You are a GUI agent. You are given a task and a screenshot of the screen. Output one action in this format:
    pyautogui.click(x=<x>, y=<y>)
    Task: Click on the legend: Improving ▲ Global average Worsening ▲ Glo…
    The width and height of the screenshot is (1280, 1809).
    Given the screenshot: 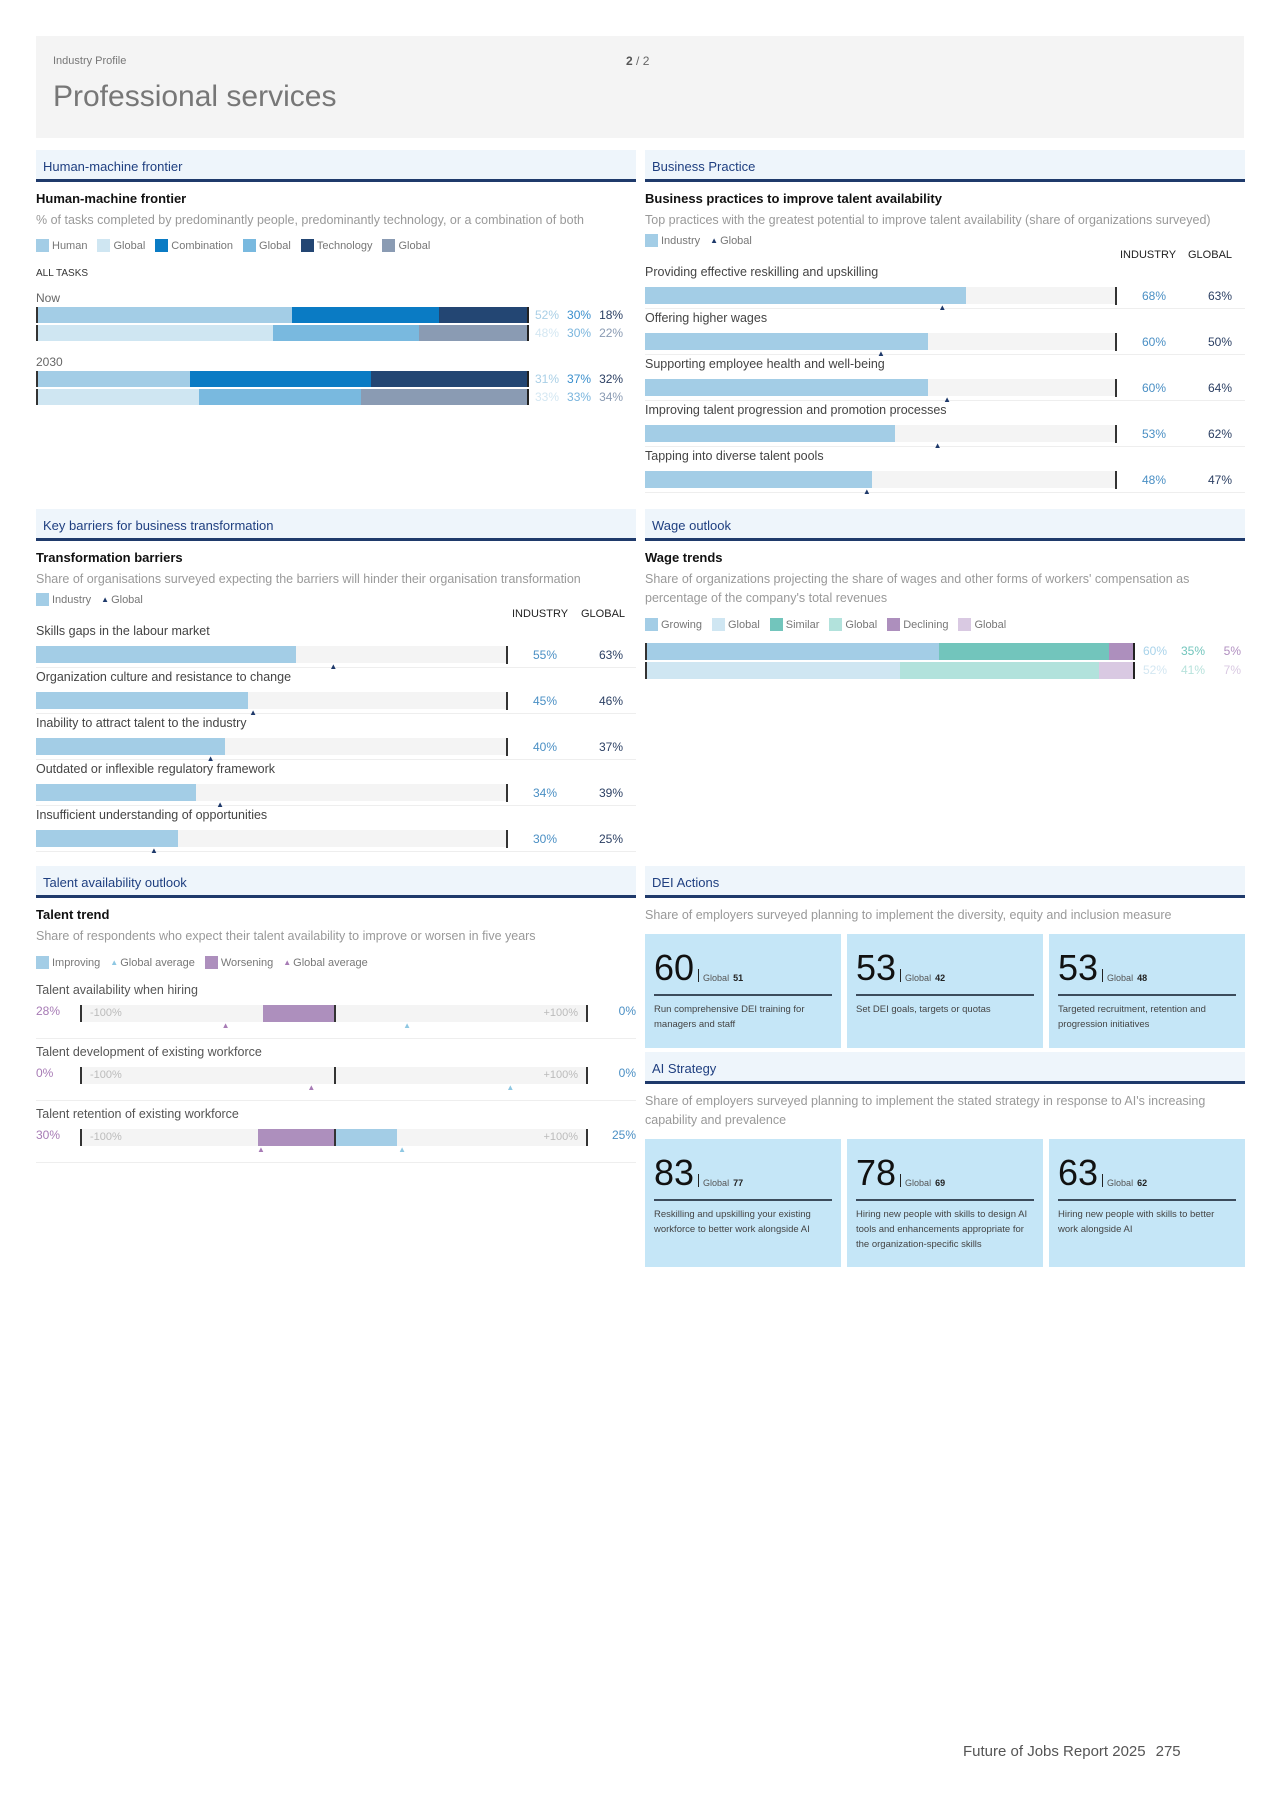 What is the action you would take?
    pyautogui.click(x=336, y=962)
    